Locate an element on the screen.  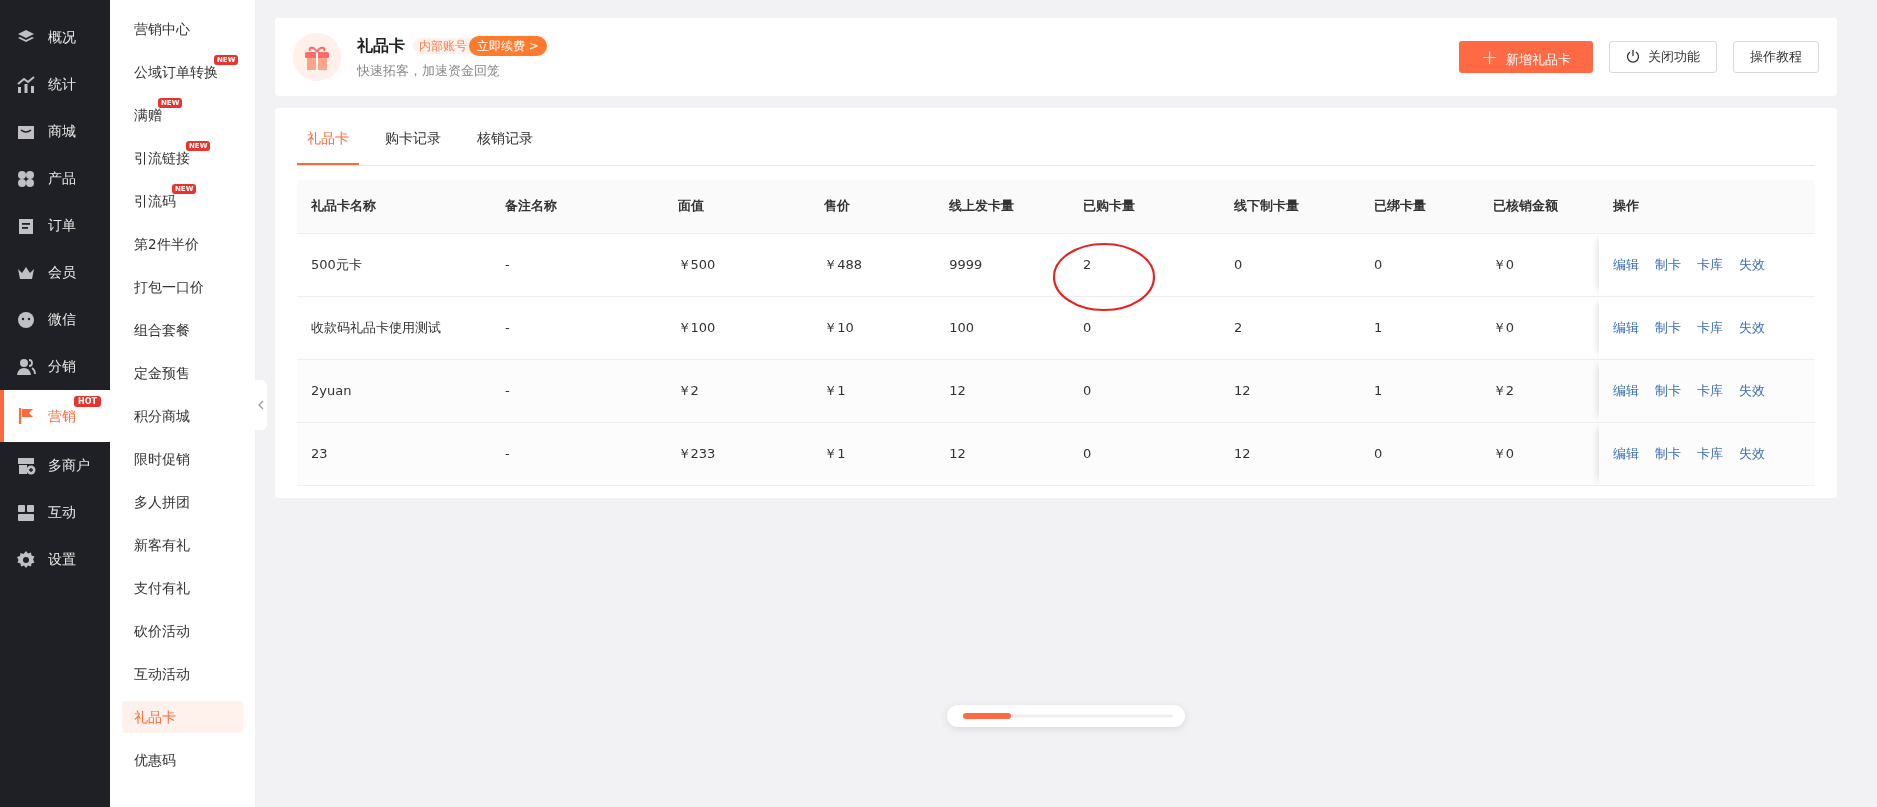
nav-item: 商城 is located at coordinates (55, 131).